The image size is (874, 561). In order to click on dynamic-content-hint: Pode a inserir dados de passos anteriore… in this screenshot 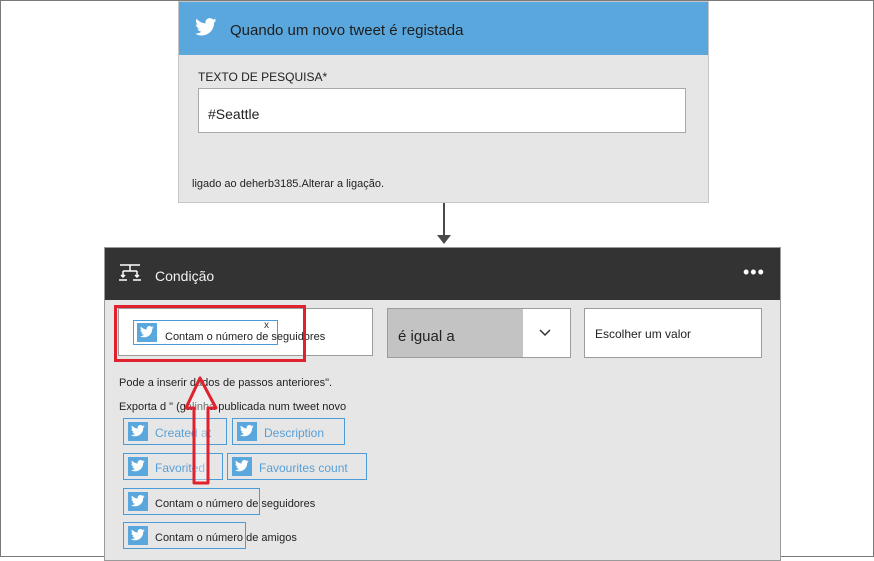, I will do `click(226, 383)`.